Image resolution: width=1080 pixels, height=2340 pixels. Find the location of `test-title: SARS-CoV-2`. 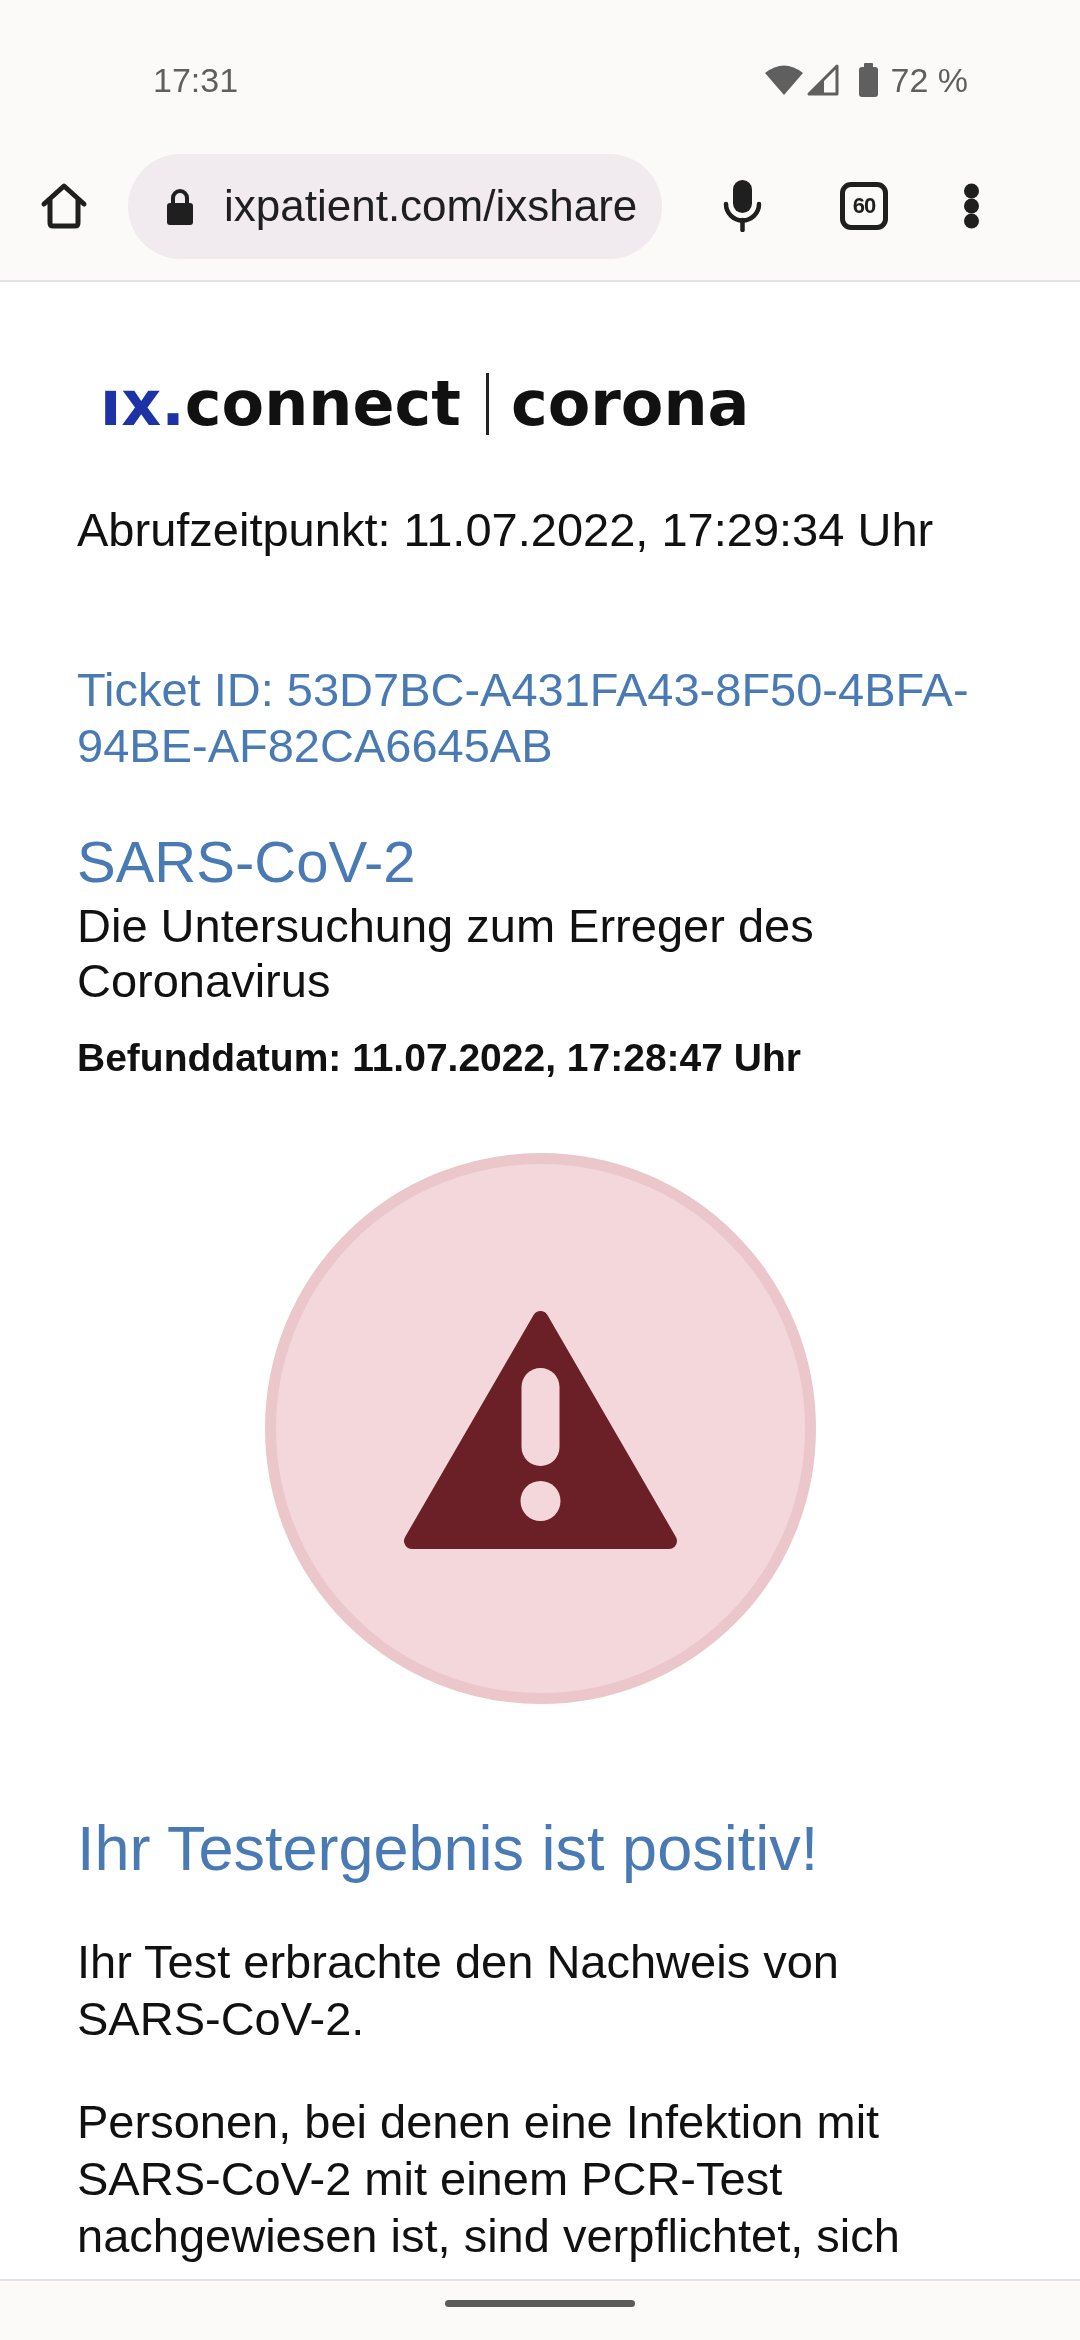

test-title: SARS-CoV-2 is located at coordinates (246, 861).